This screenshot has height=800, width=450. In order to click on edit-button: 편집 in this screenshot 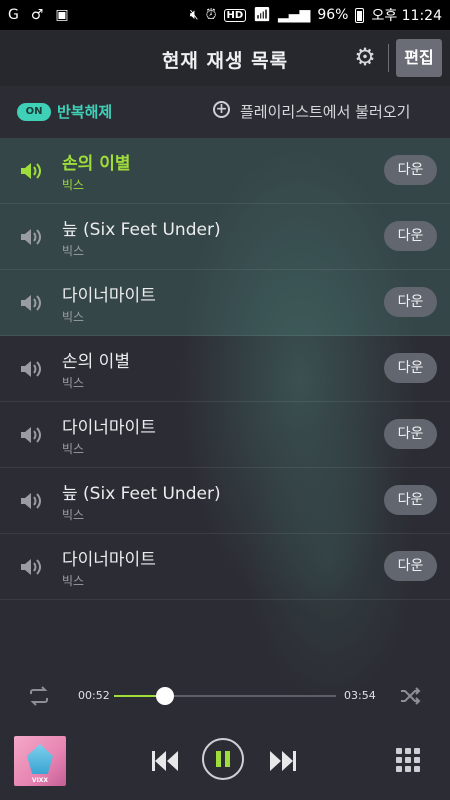, I will do `click(419, 58)`.